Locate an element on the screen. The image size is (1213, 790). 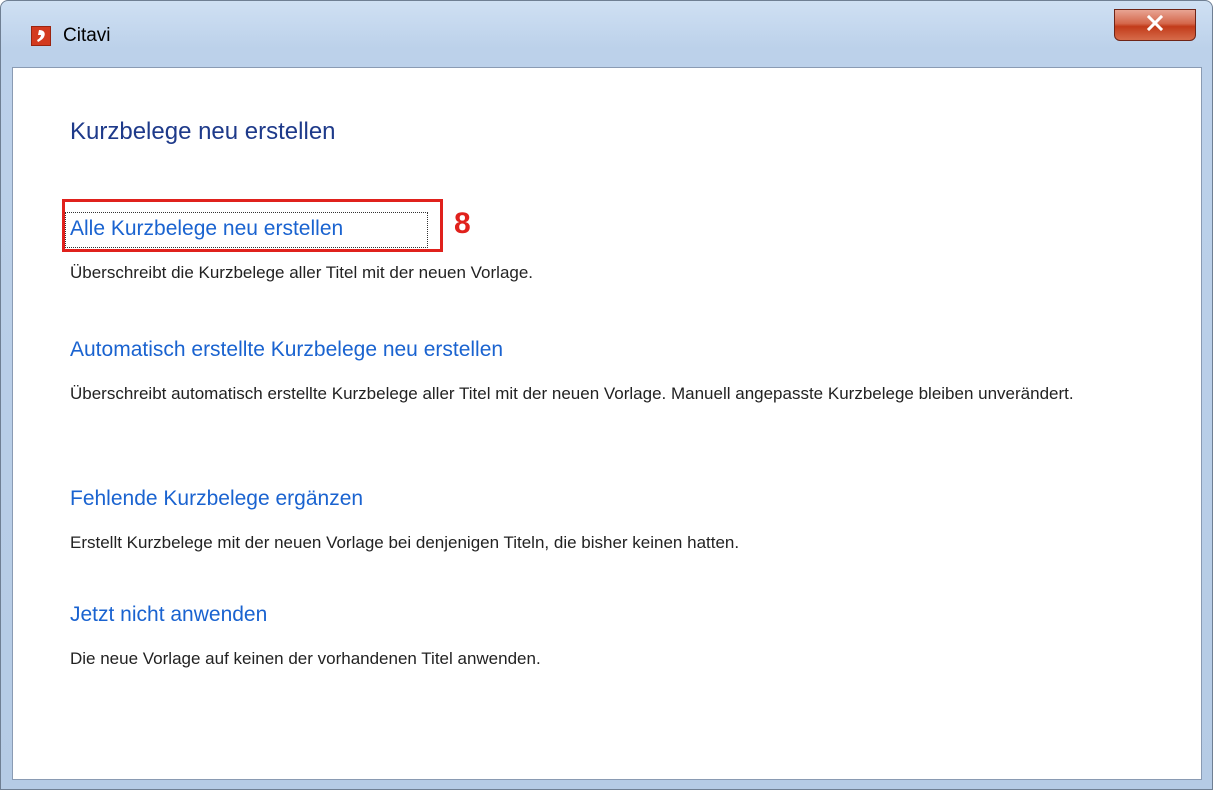
option-link-jetzt-nicht-anwenden: Jetzt nicht anwenden is located at coordinates (168, 615).